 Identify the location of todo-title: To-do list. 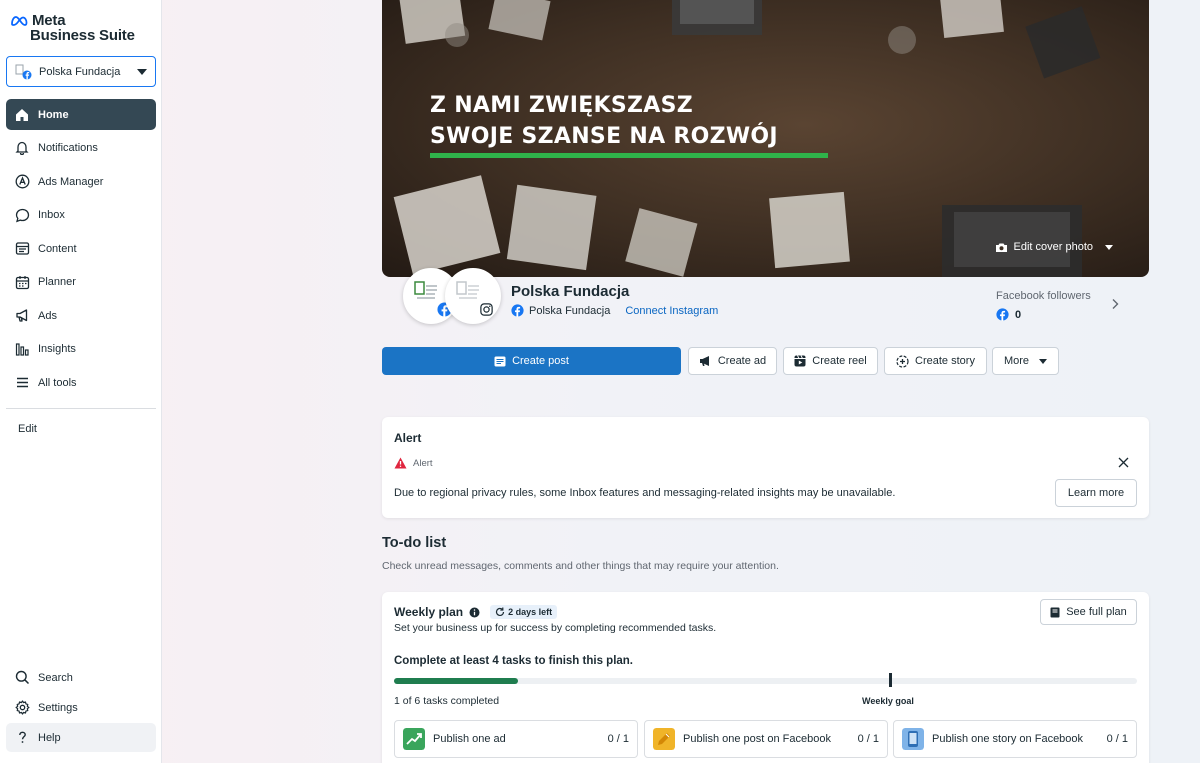
(414, 543).